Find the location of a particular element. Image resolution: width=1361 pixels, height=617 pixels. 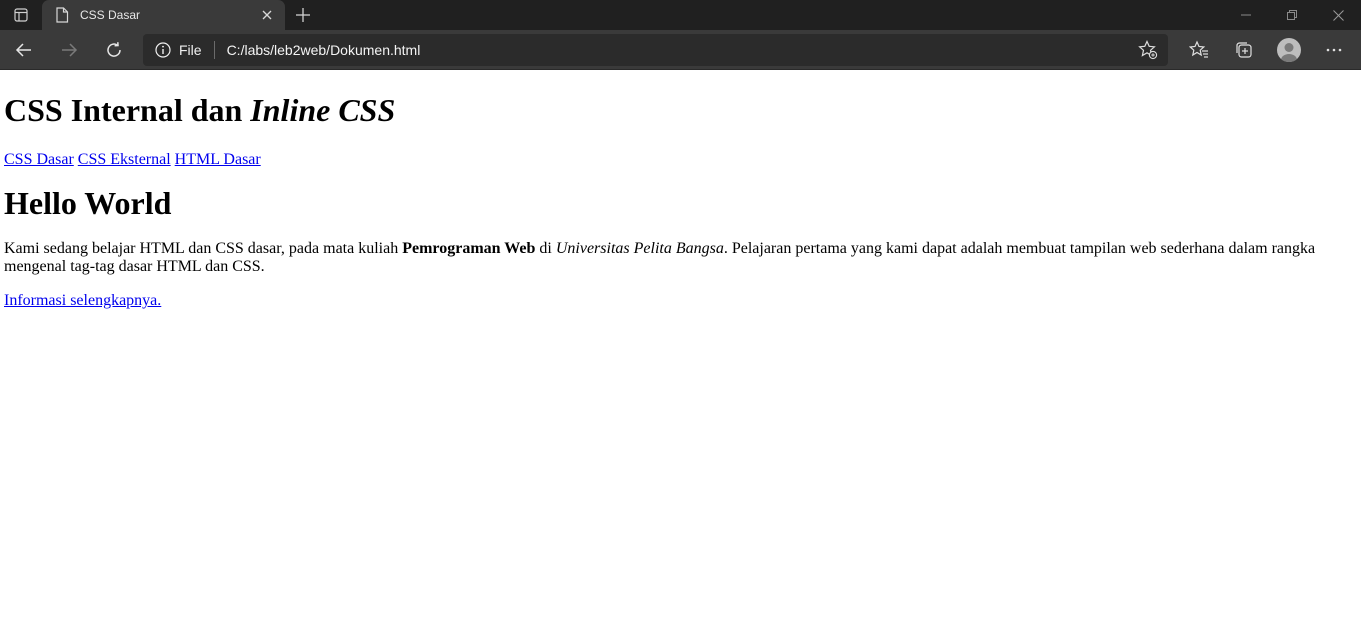

restore-icon is located at coordinates (1292, 15).